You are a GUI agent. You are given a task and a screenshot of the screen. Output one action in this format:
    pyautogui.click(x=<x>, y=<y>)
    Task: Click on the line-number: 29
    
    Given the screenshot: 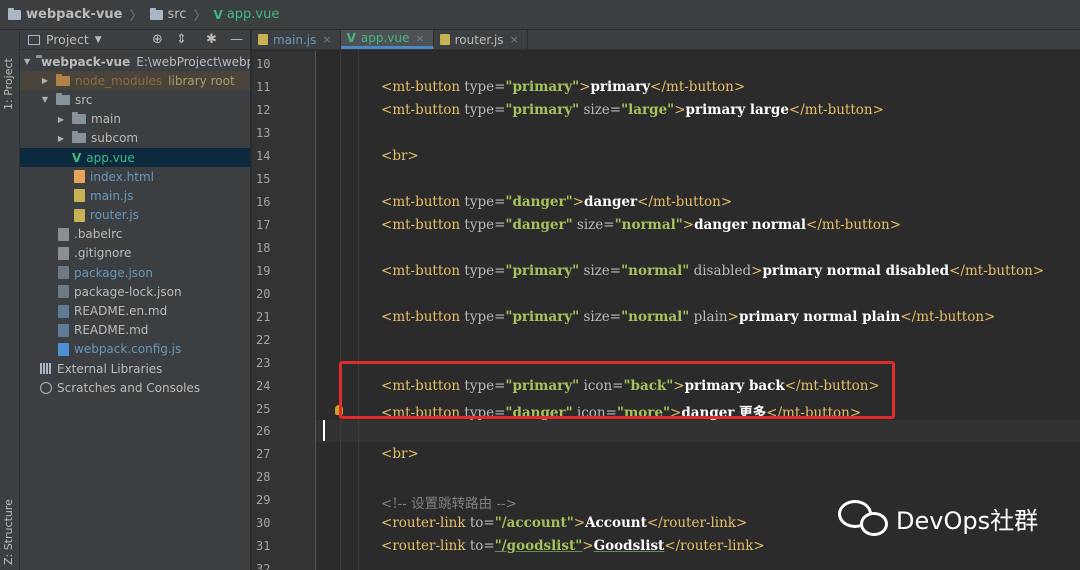 What is the action you would take?
    pyautogui.click(x=263, y=500)
    